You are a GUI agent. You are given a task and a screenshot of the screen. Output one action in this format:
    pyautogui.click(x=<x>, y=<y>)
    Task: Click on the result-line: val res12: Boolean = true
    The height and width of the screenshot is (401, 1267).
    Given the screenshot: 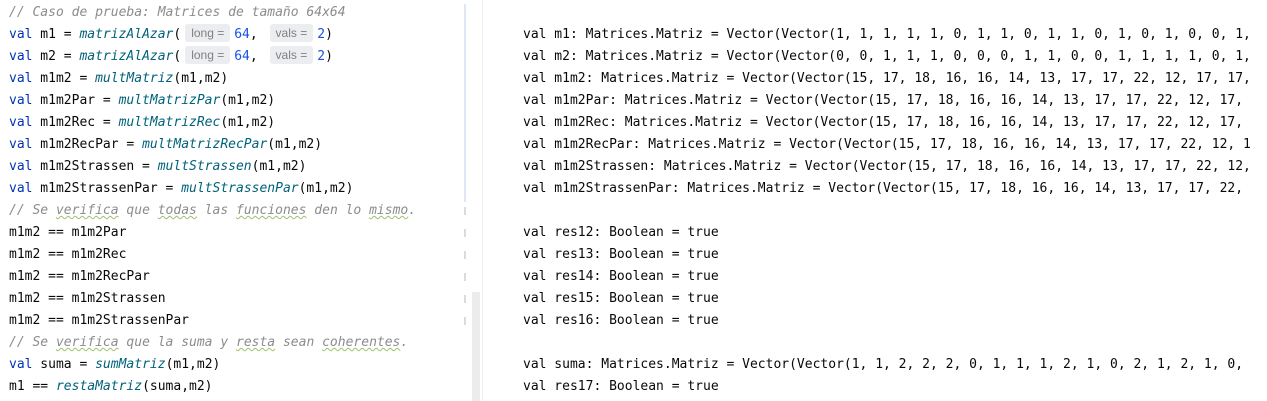 What is the action you would take?
    pyautogui.click(x=621, y=232)
    